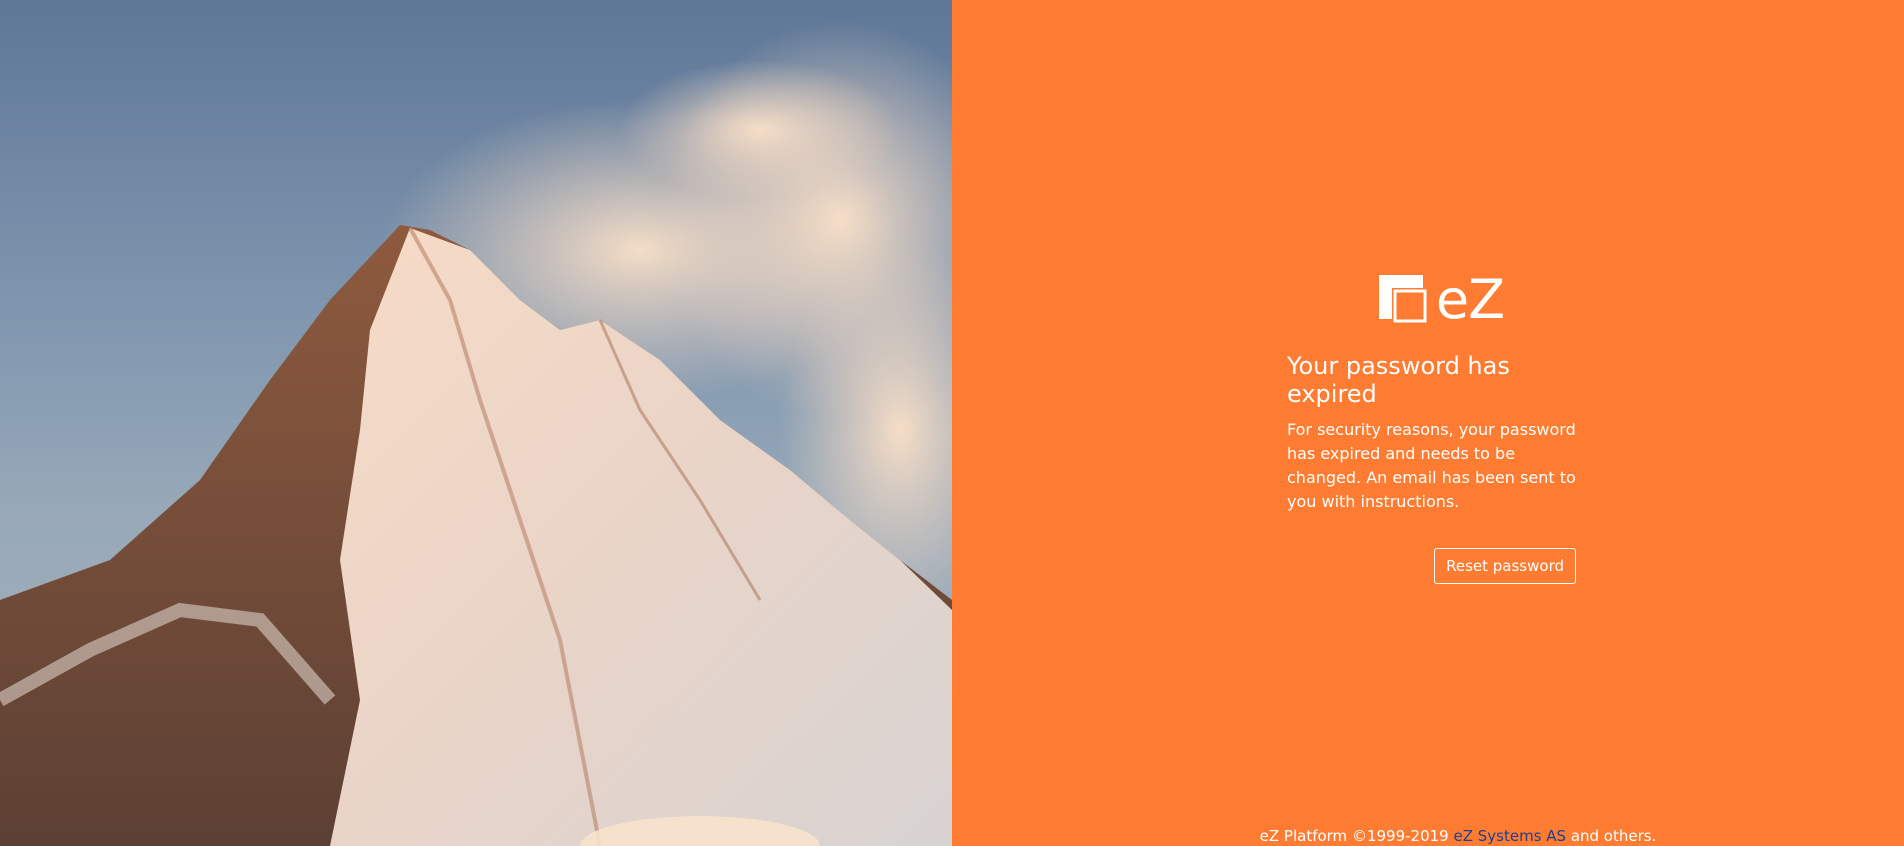  What do you see at coordinates (1403, 299) in the screenshot?
I see `ez-logo-icon` at bounding box center [1403, 299].